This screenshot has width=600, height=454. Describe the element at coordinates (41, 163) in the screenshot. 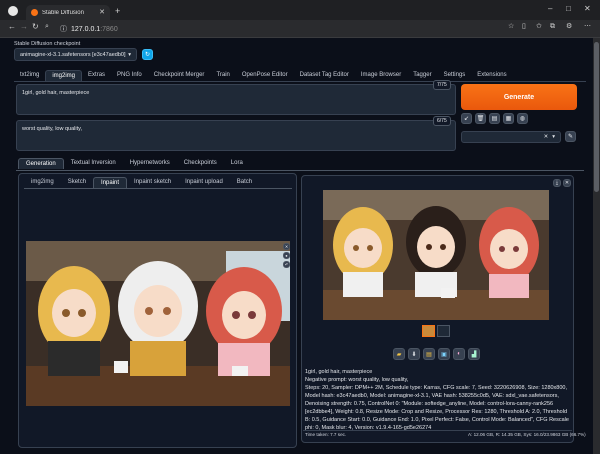

I see `tab-generation: Generation` at that location.